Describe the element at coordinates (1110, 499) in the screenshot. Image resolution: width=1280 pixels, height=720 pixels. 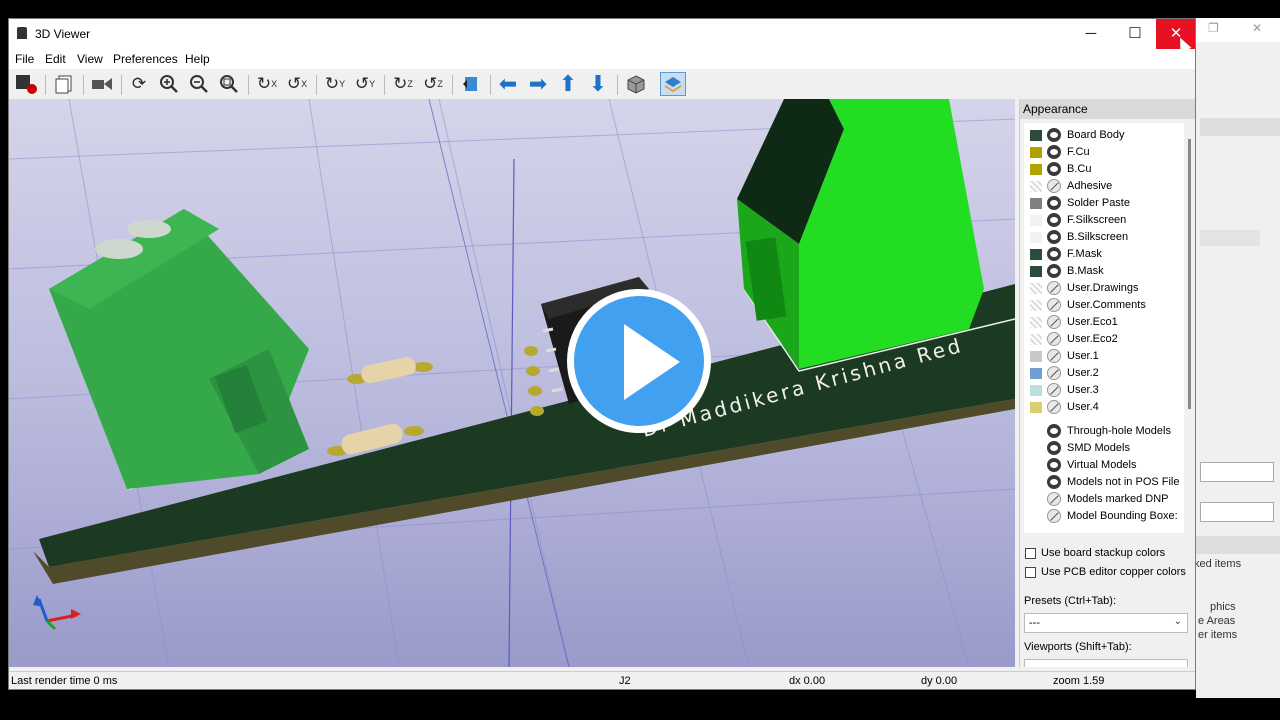
I see `model-row: Models marked DNP` at that location.